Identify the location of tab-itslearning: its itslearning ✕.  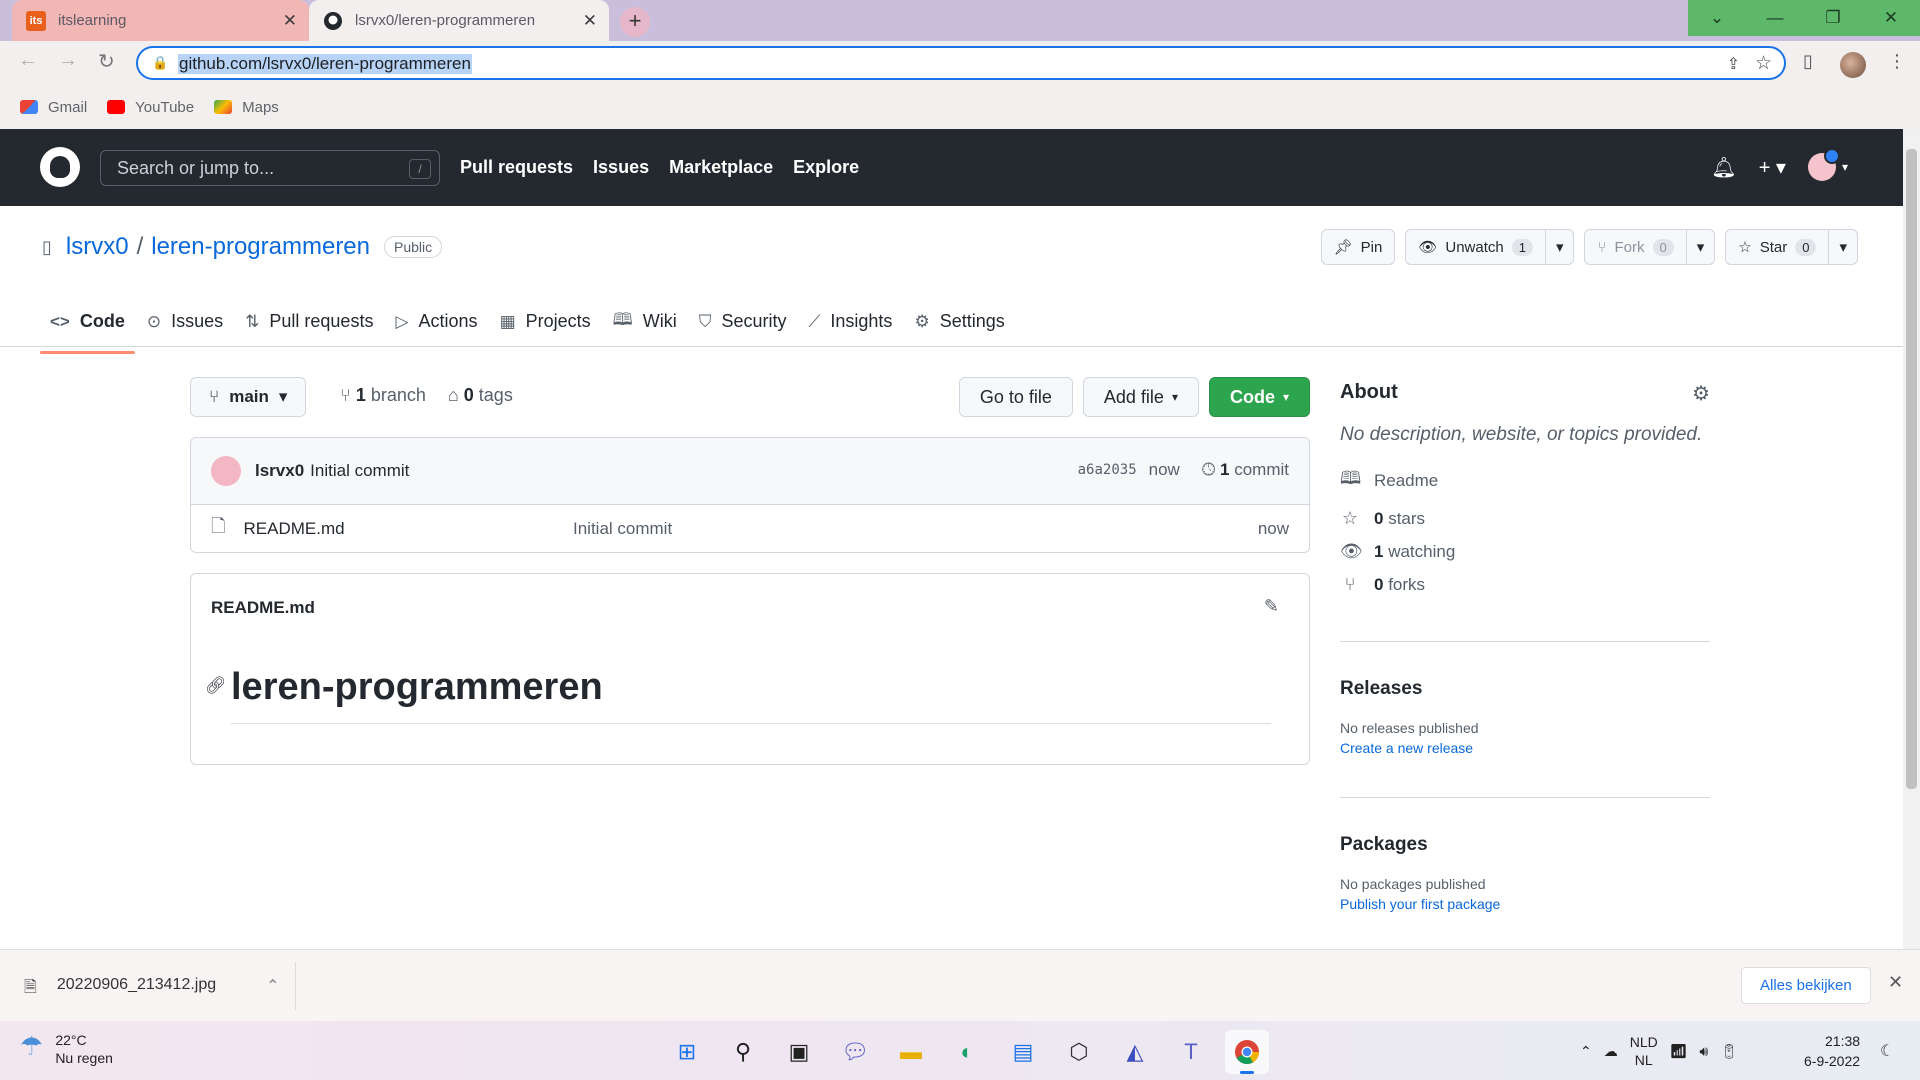
(160, 20).